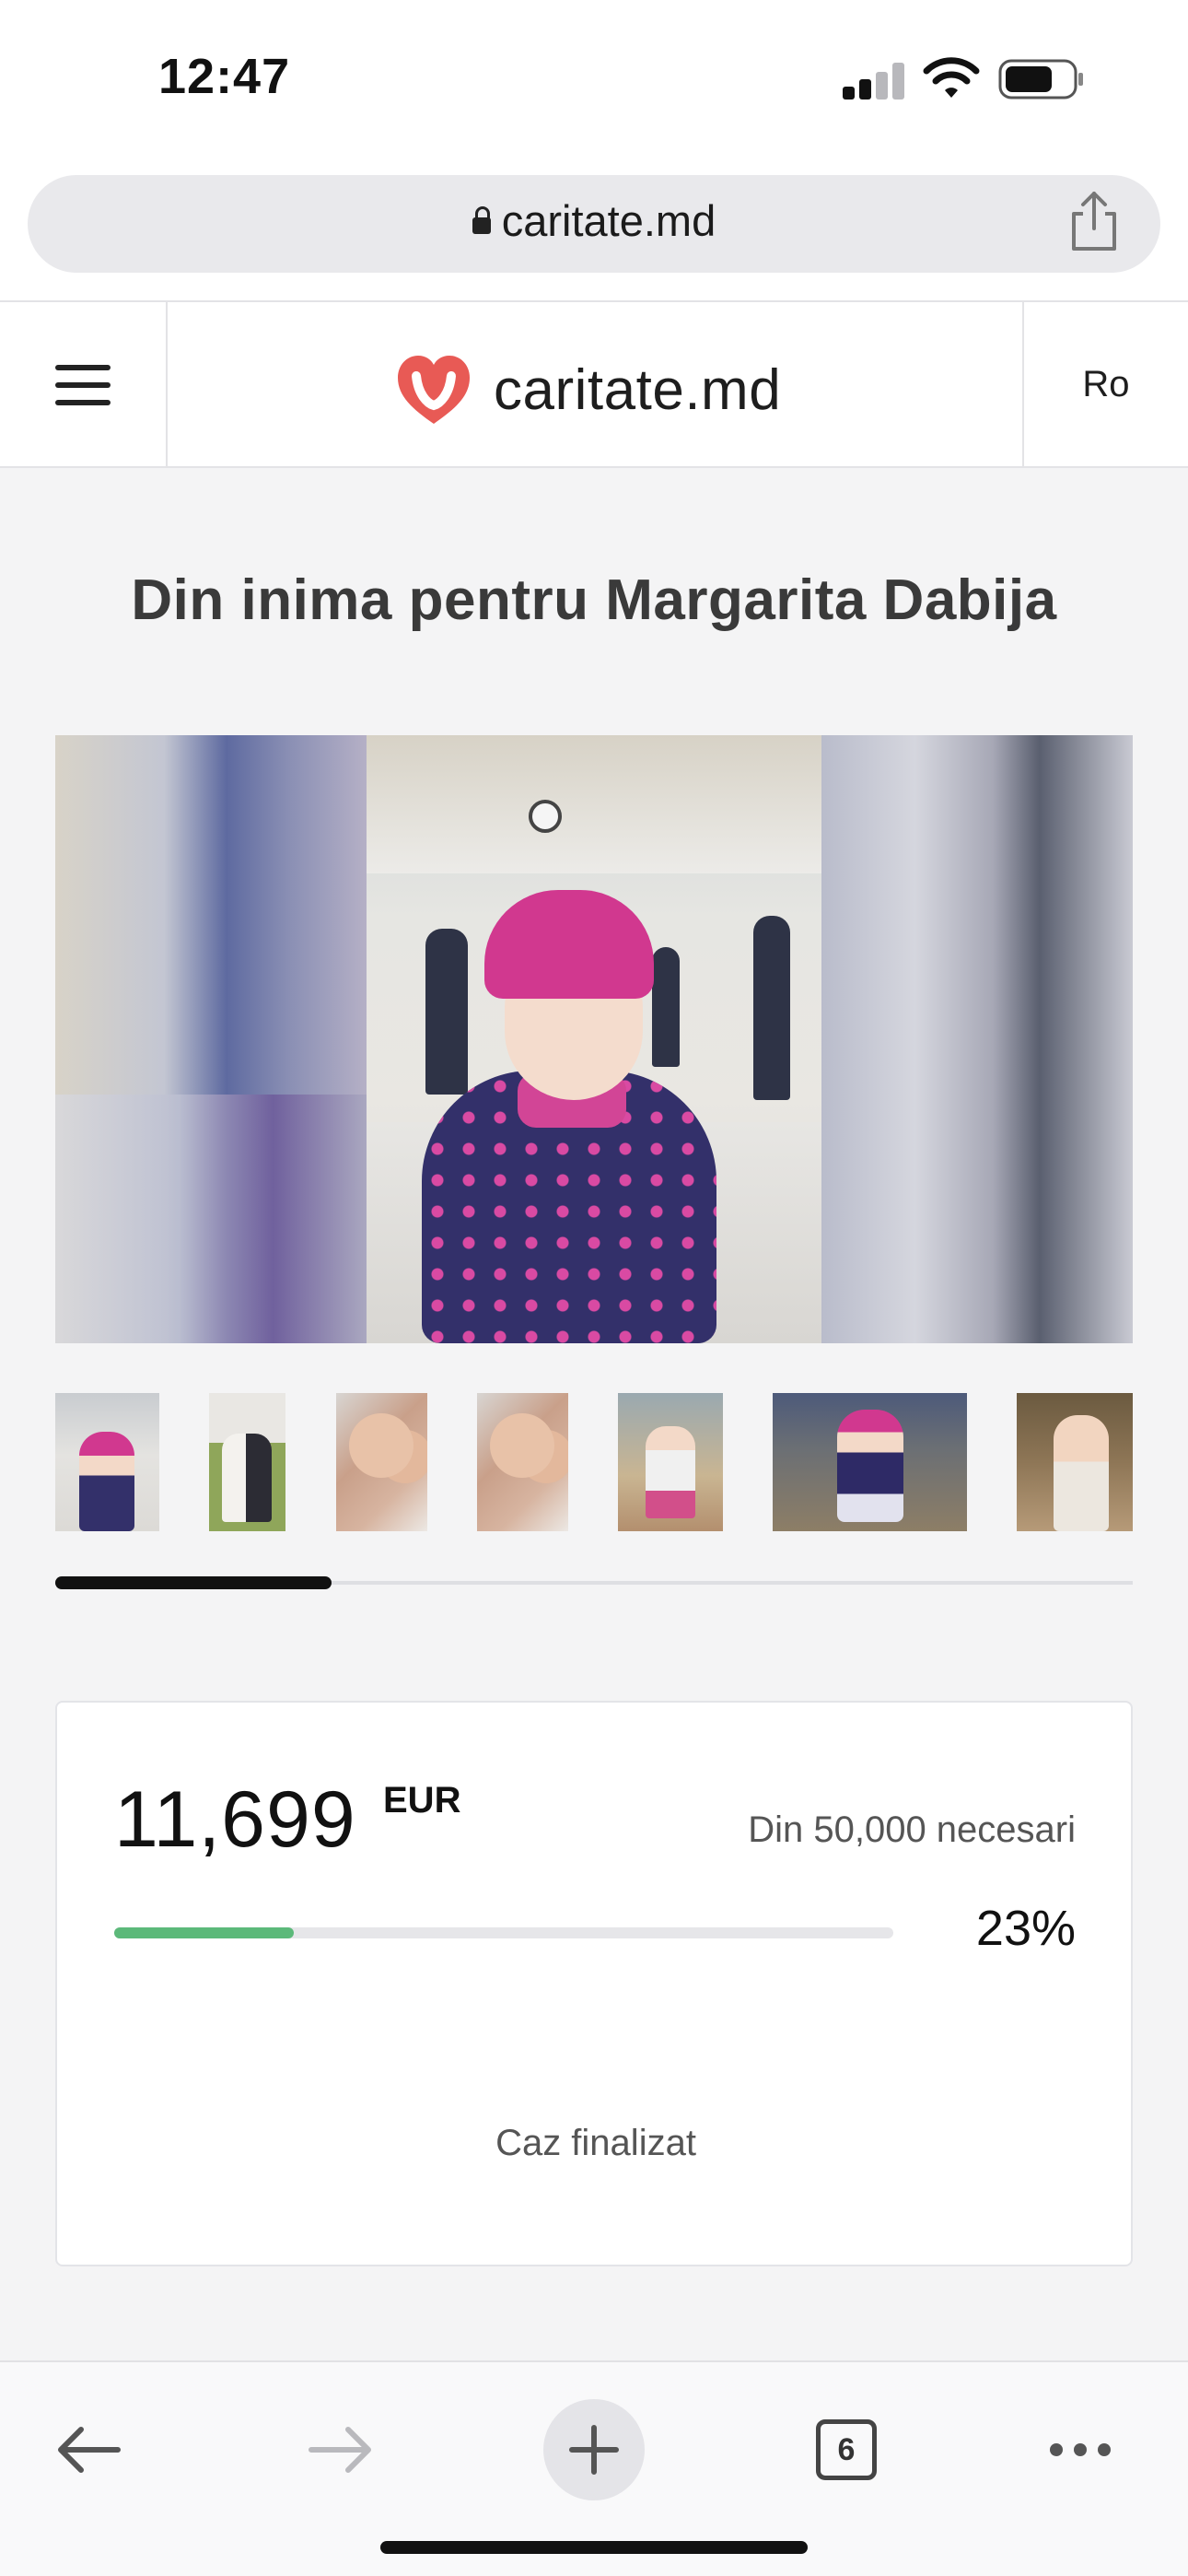  I want to click on main-photo, so click(594, 1039).